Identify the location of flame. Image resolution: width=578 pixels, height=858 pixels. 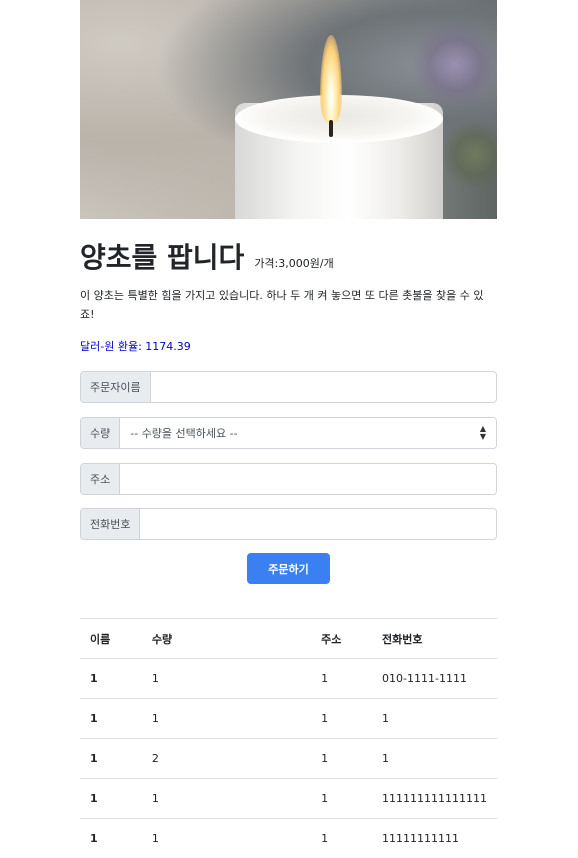
(331, 80).